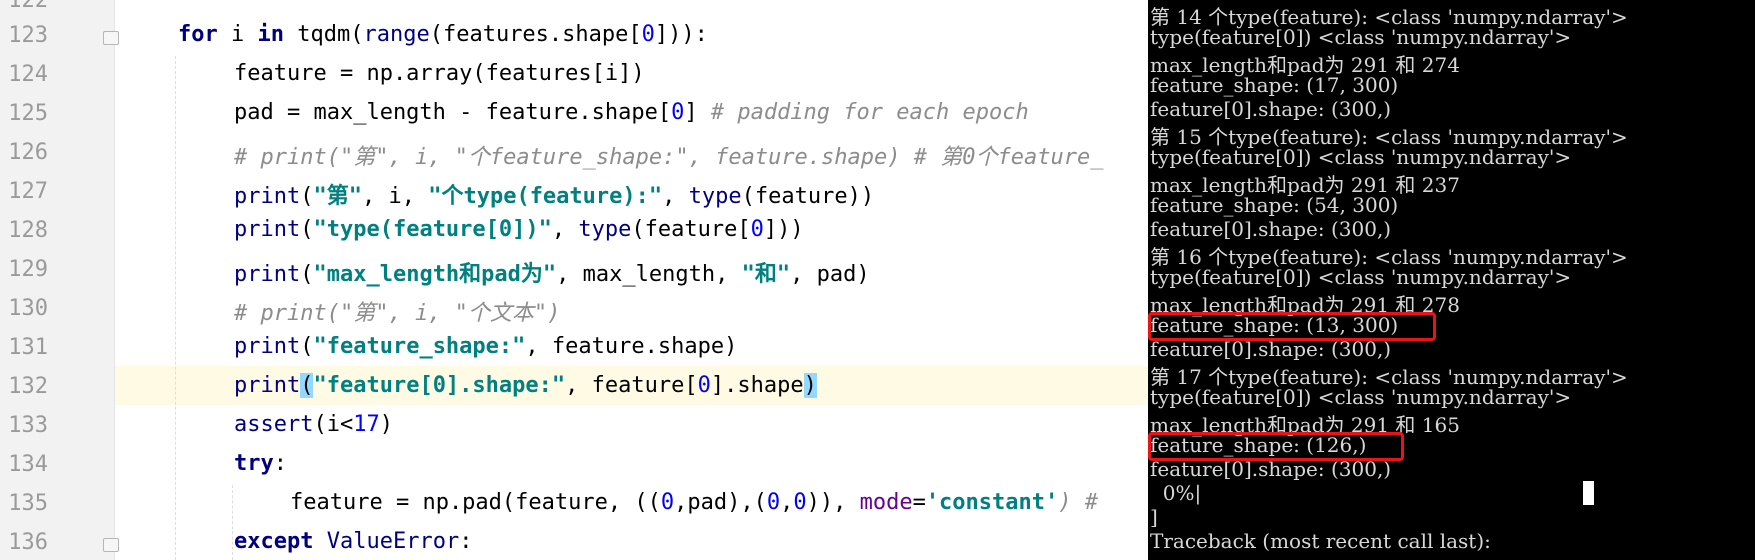 This screenshot has height=560, width=1755. What do you see at coordinates (28, 464) in the screenshot?
I see `line-number: 134` at bounding box center [28, 464].